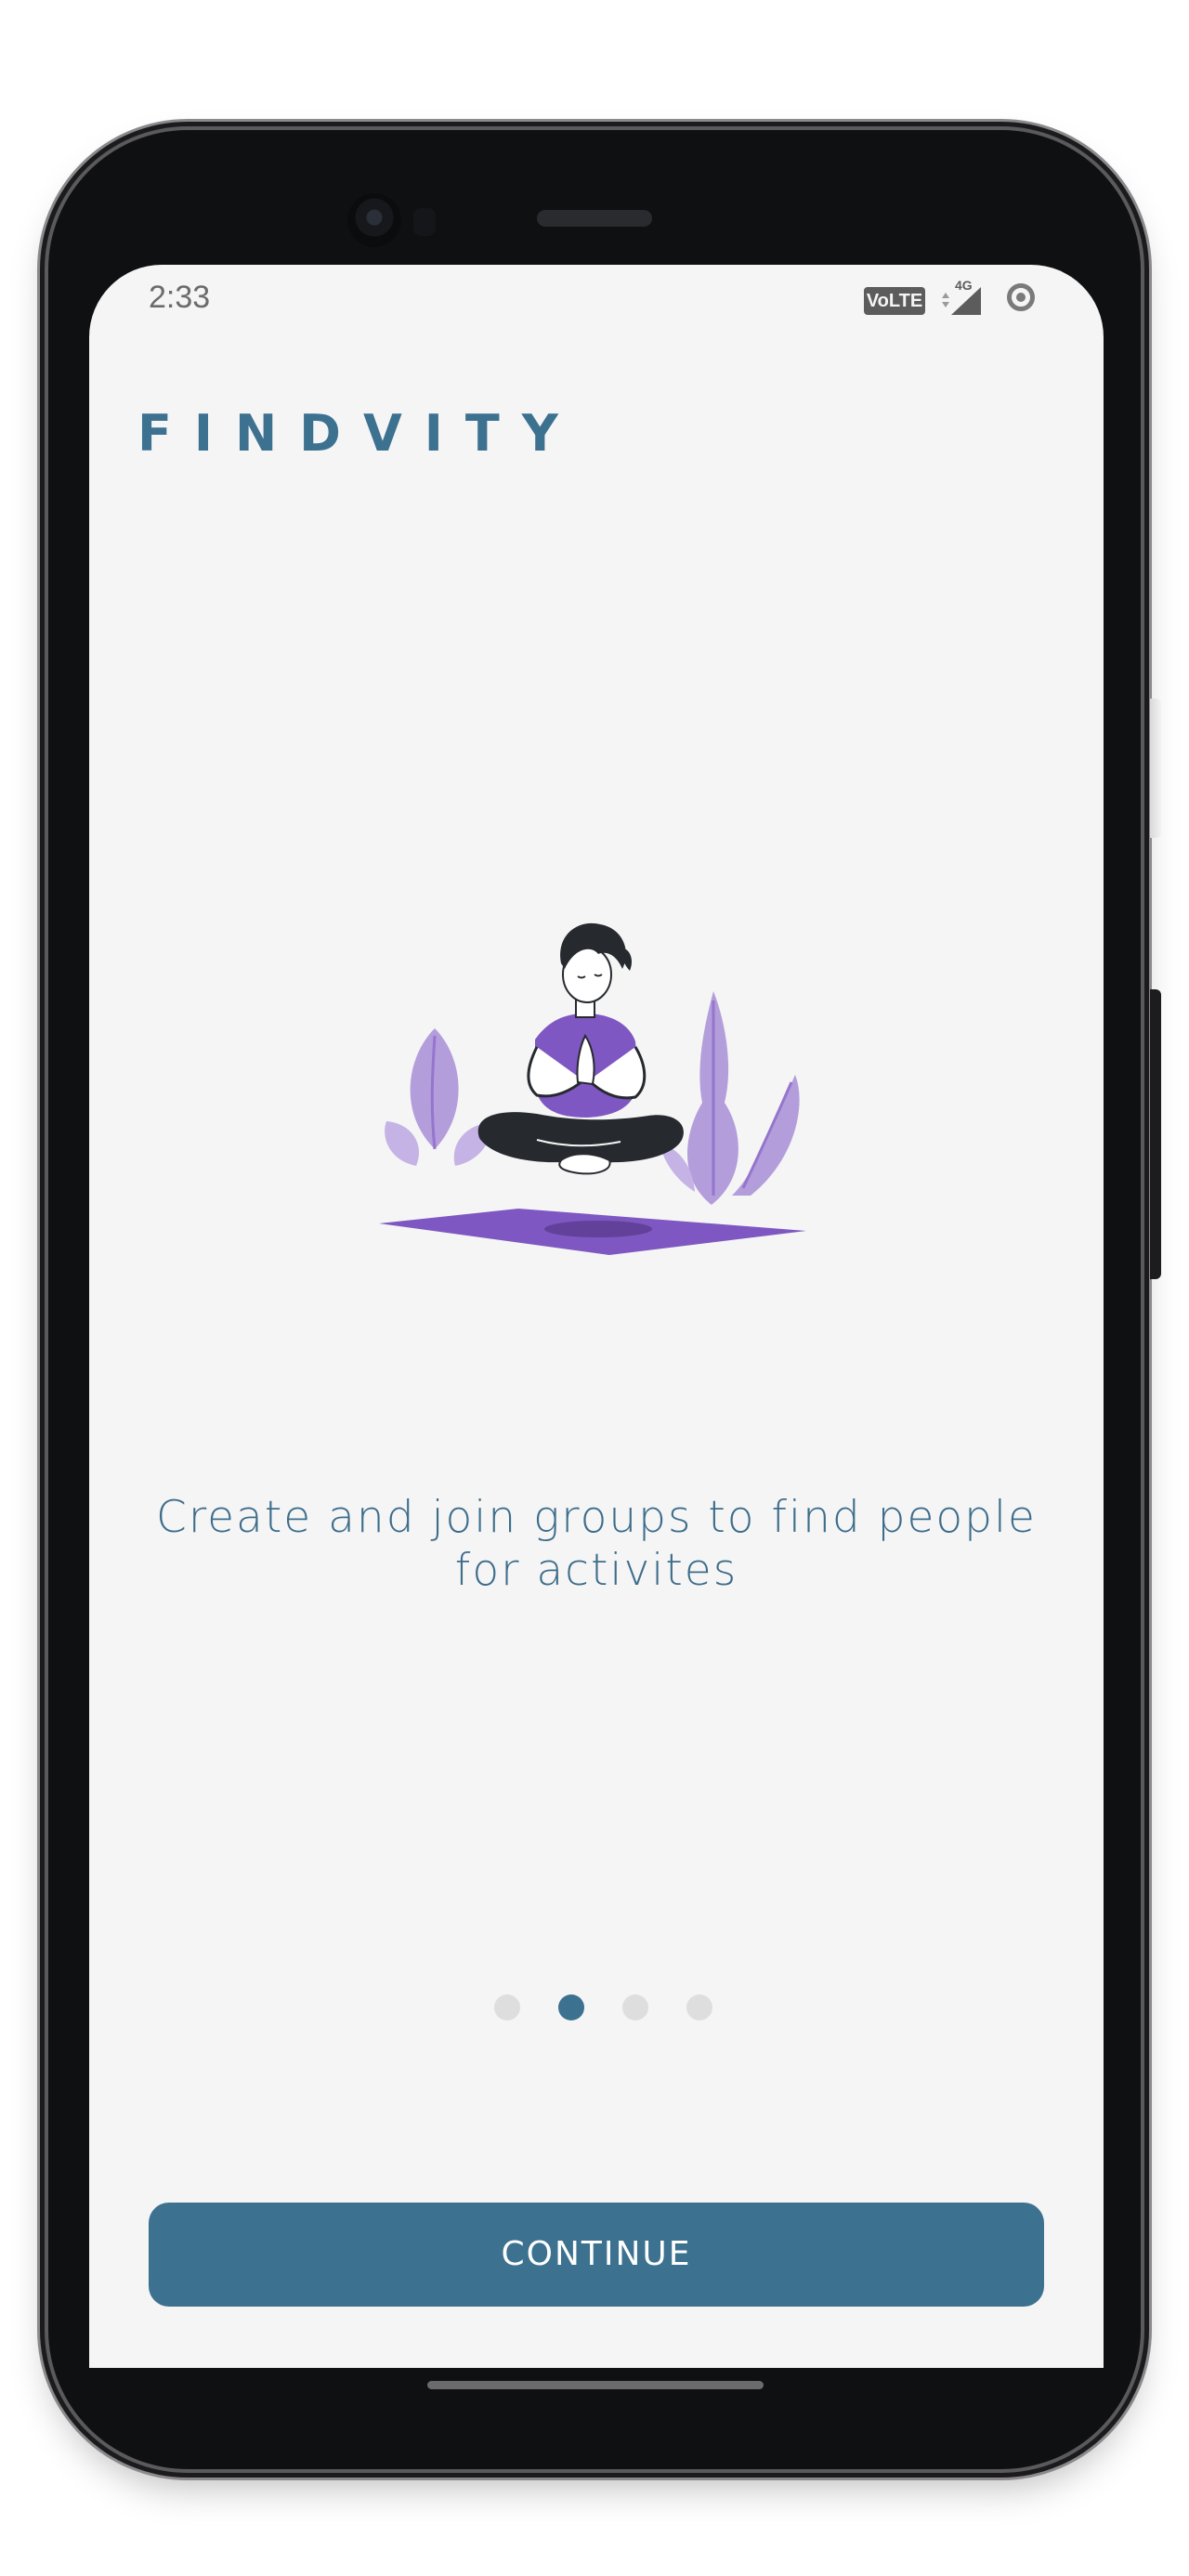 The width and height of the screenshot is (1189, 2576). Describe the element at coordinates (894, 301) in the screenshot. I see `volte-badge: VoLTE` at that location.